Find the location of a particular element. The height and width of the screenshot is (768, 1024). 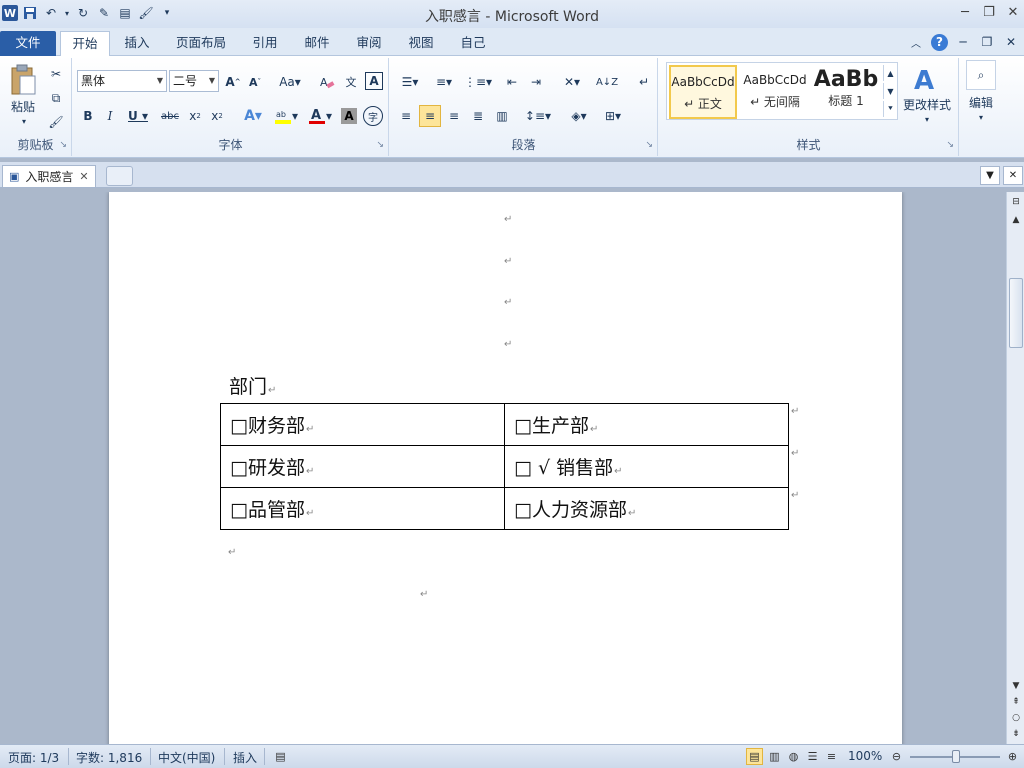

change-styles-icon: A is located at coordinates (927, 79).